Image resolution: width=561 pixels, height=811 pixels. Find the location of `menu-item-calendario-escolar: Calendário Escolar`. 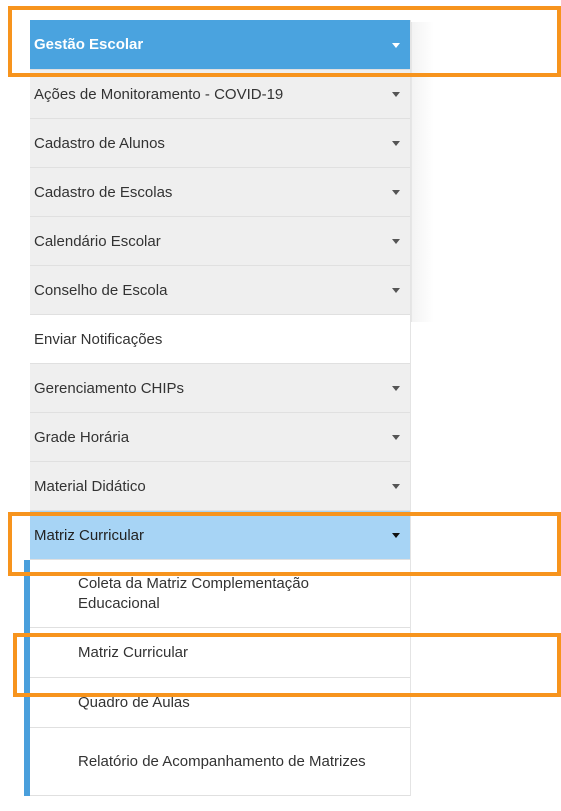

menu-item-calendario-escolar: Calendário Escolar is located at coordinates (220, 241).